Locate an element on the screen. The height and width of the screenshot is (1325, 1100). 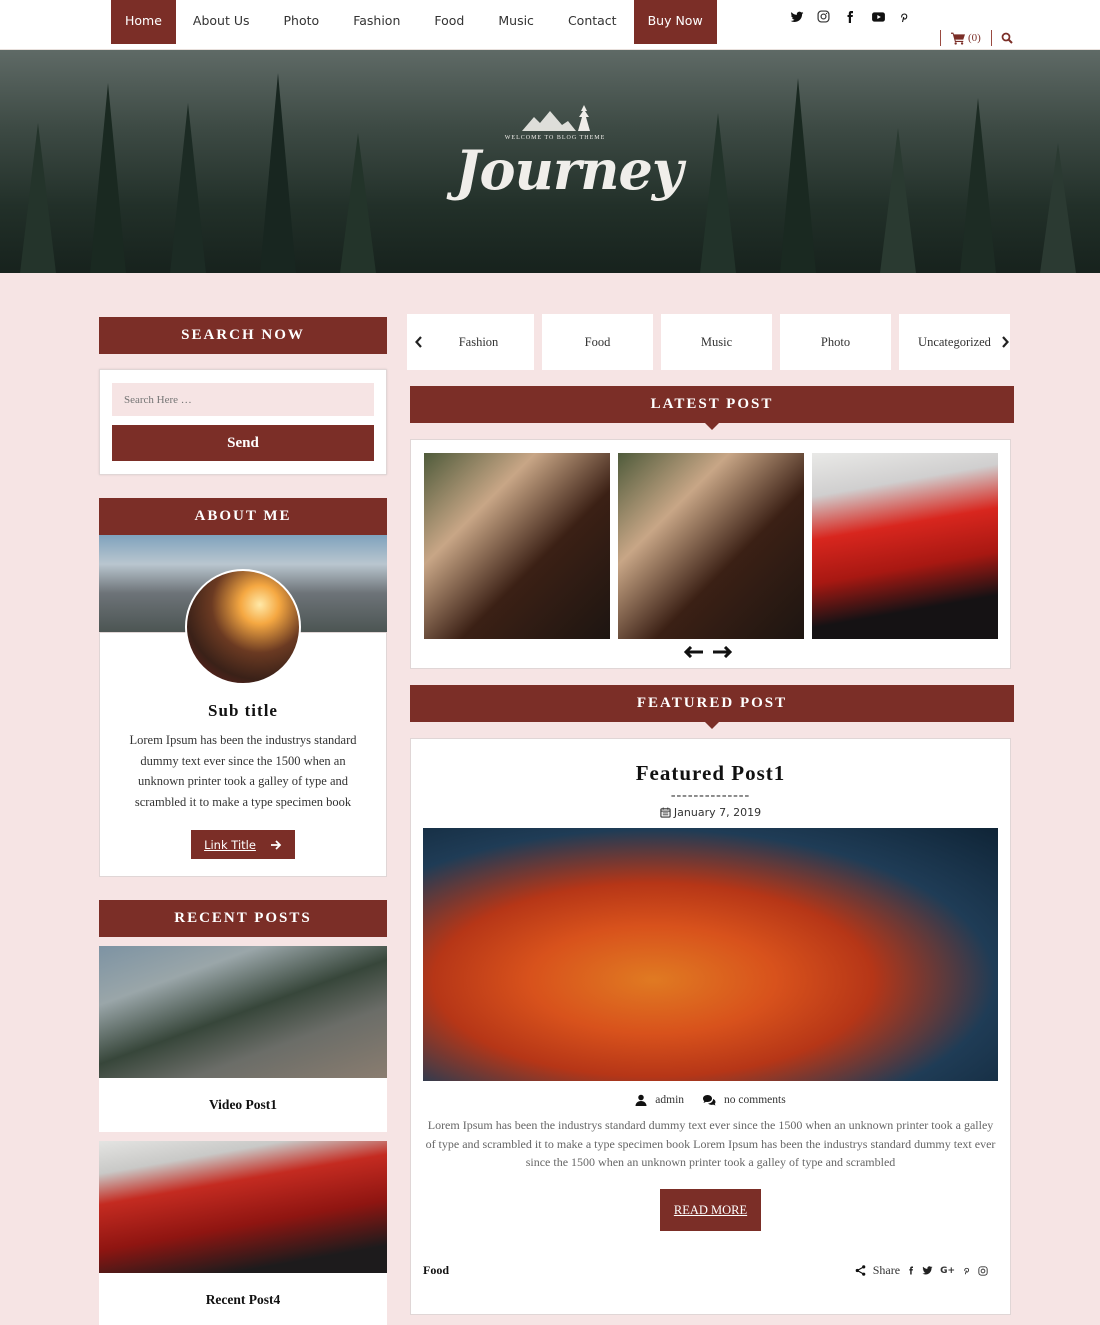
chevron-left-icon is located at coordinates (419, 342).